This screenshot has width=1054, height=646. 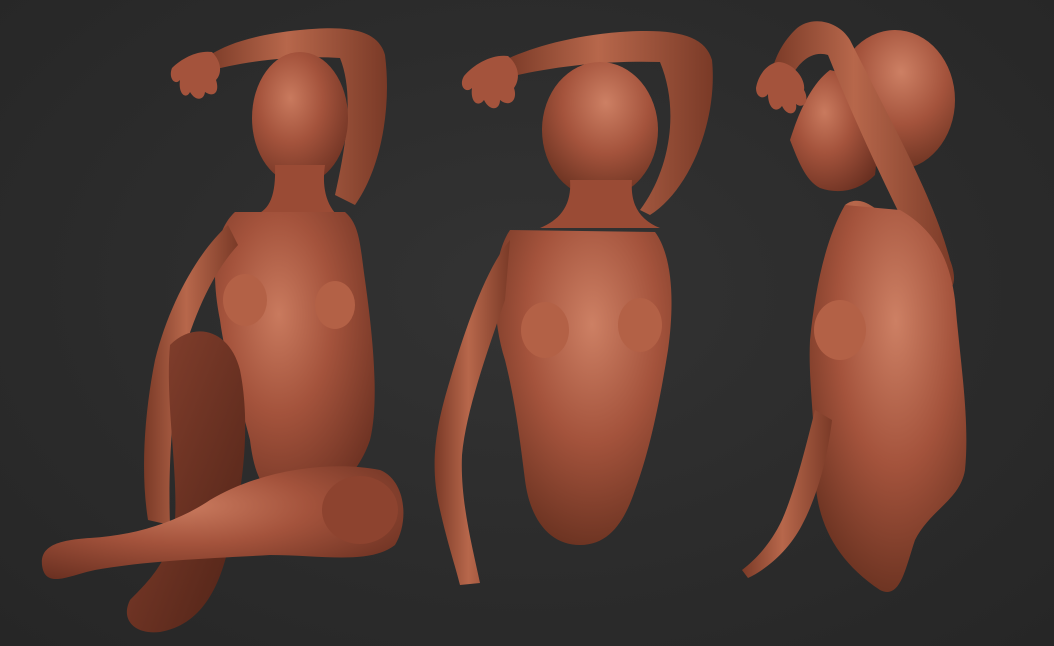 What do you see at coordinates (297, 191) in the screenshot?
I see `figure1-neck` at bounding box center [297, 191].